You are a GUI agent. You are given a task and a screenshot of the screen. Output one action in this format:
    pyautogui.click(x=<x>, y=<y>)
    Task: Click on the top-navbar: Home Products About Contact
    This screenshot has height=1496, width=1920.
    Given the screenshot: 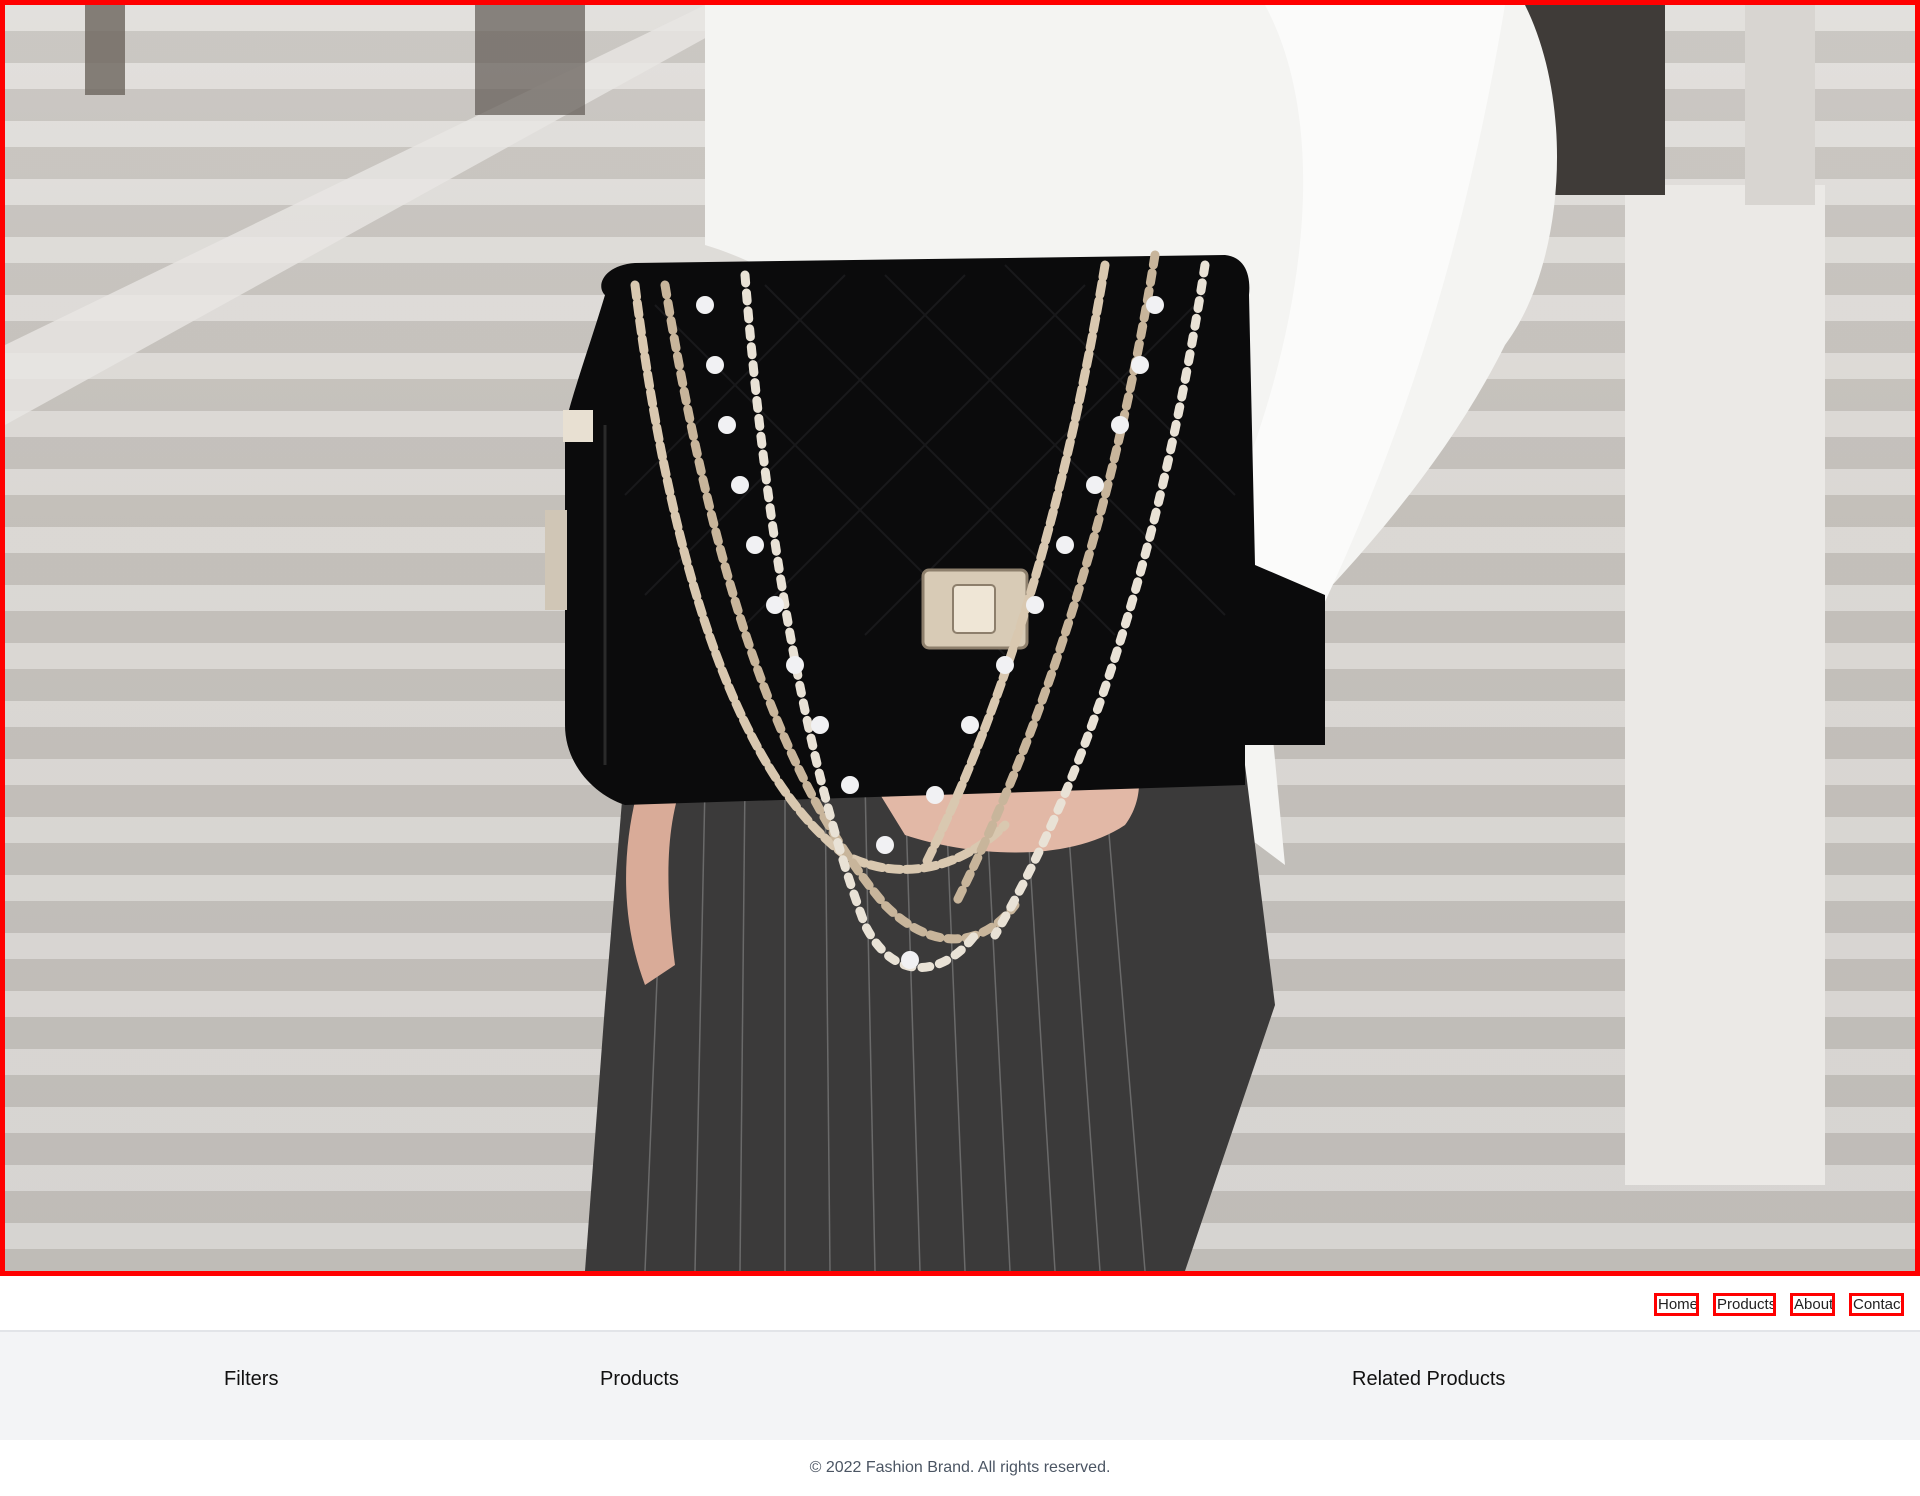 What is the action you would take?
    pyautogui.click(x=960, y=1304)
    